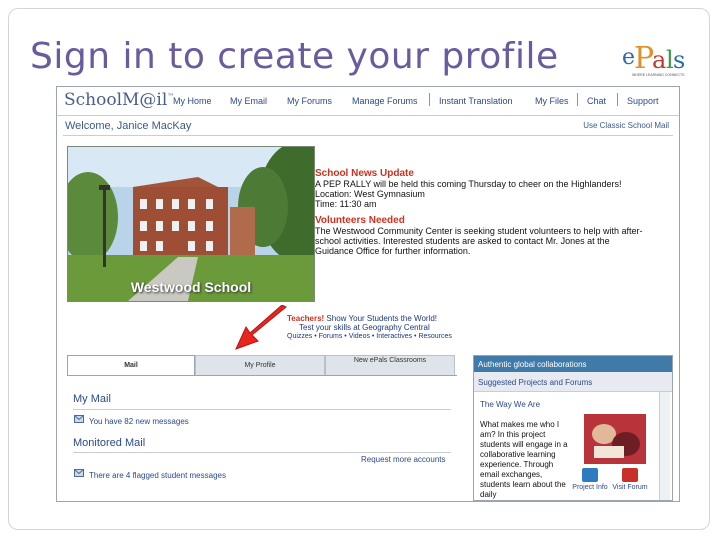 The width and height of the screenshot is (720, 540). What do you see at coordinates (573, 364) in the screenshot?
I see `collaborations-header: Authentic global collaborations` at bounding box center [573, 364].